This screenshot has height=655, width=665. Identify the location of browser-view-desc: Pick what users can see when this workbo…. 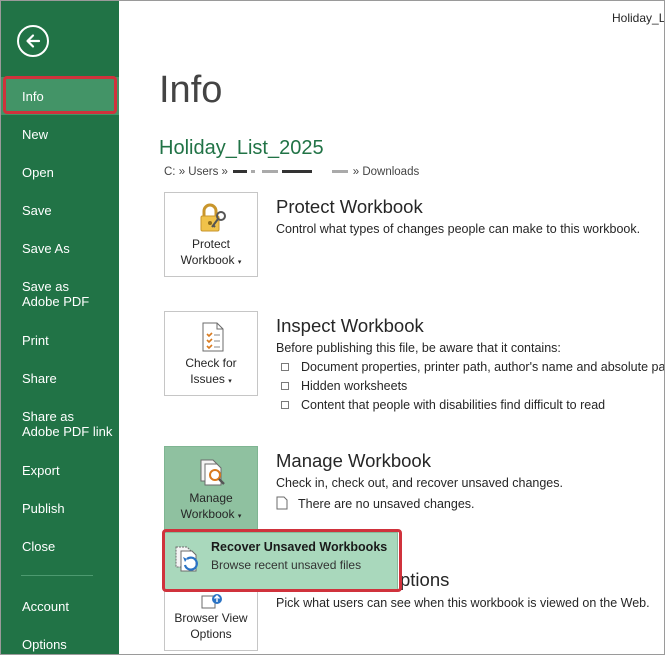
(463, 603).